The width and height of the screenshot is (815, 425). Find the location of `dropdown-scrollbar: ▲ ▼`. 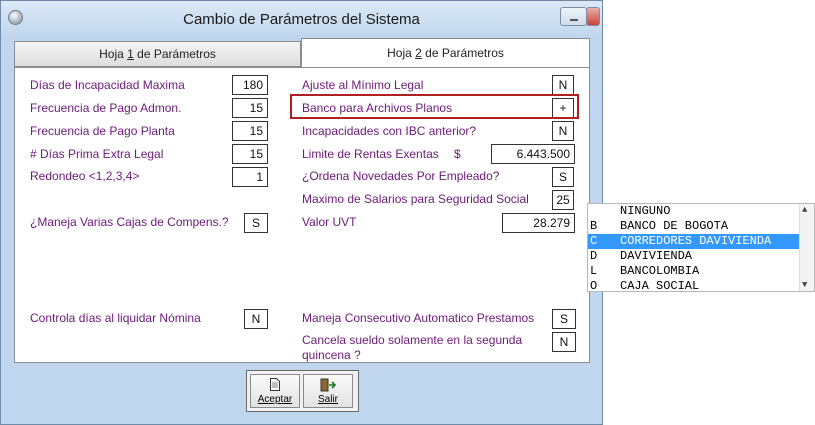

dropdown-scrollbar: ▲ ▼ is located at coordinates (806, 247).